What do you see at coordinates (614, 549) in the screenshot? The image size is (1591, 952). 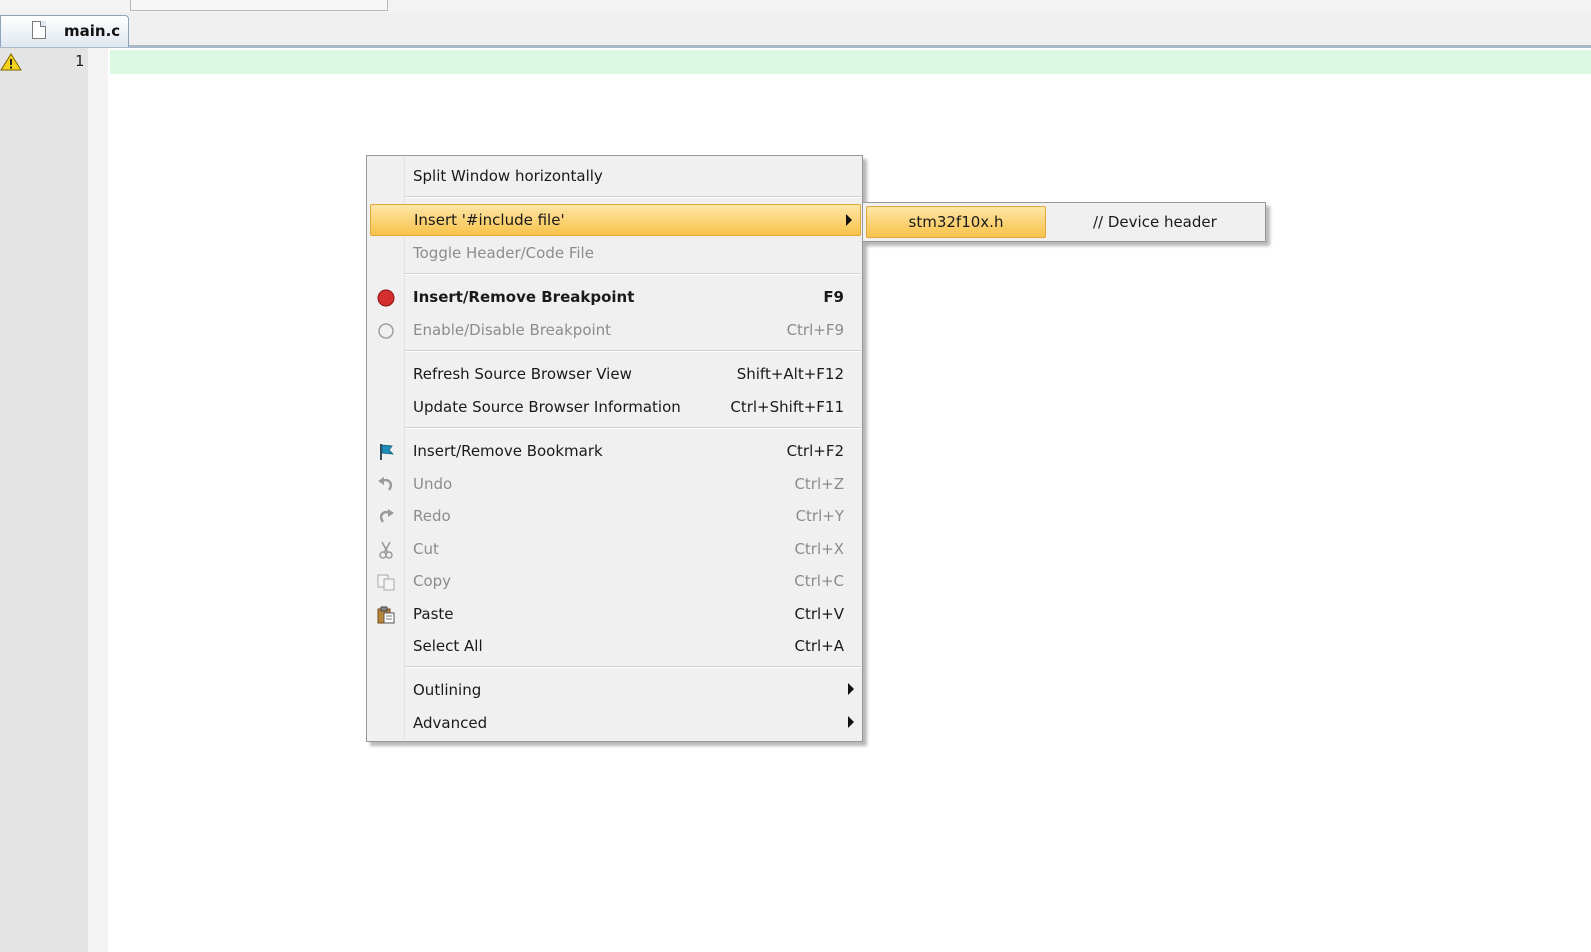 I see `menu-item-cut: Cut Ctrl+X` at bounding box center [614, 549].